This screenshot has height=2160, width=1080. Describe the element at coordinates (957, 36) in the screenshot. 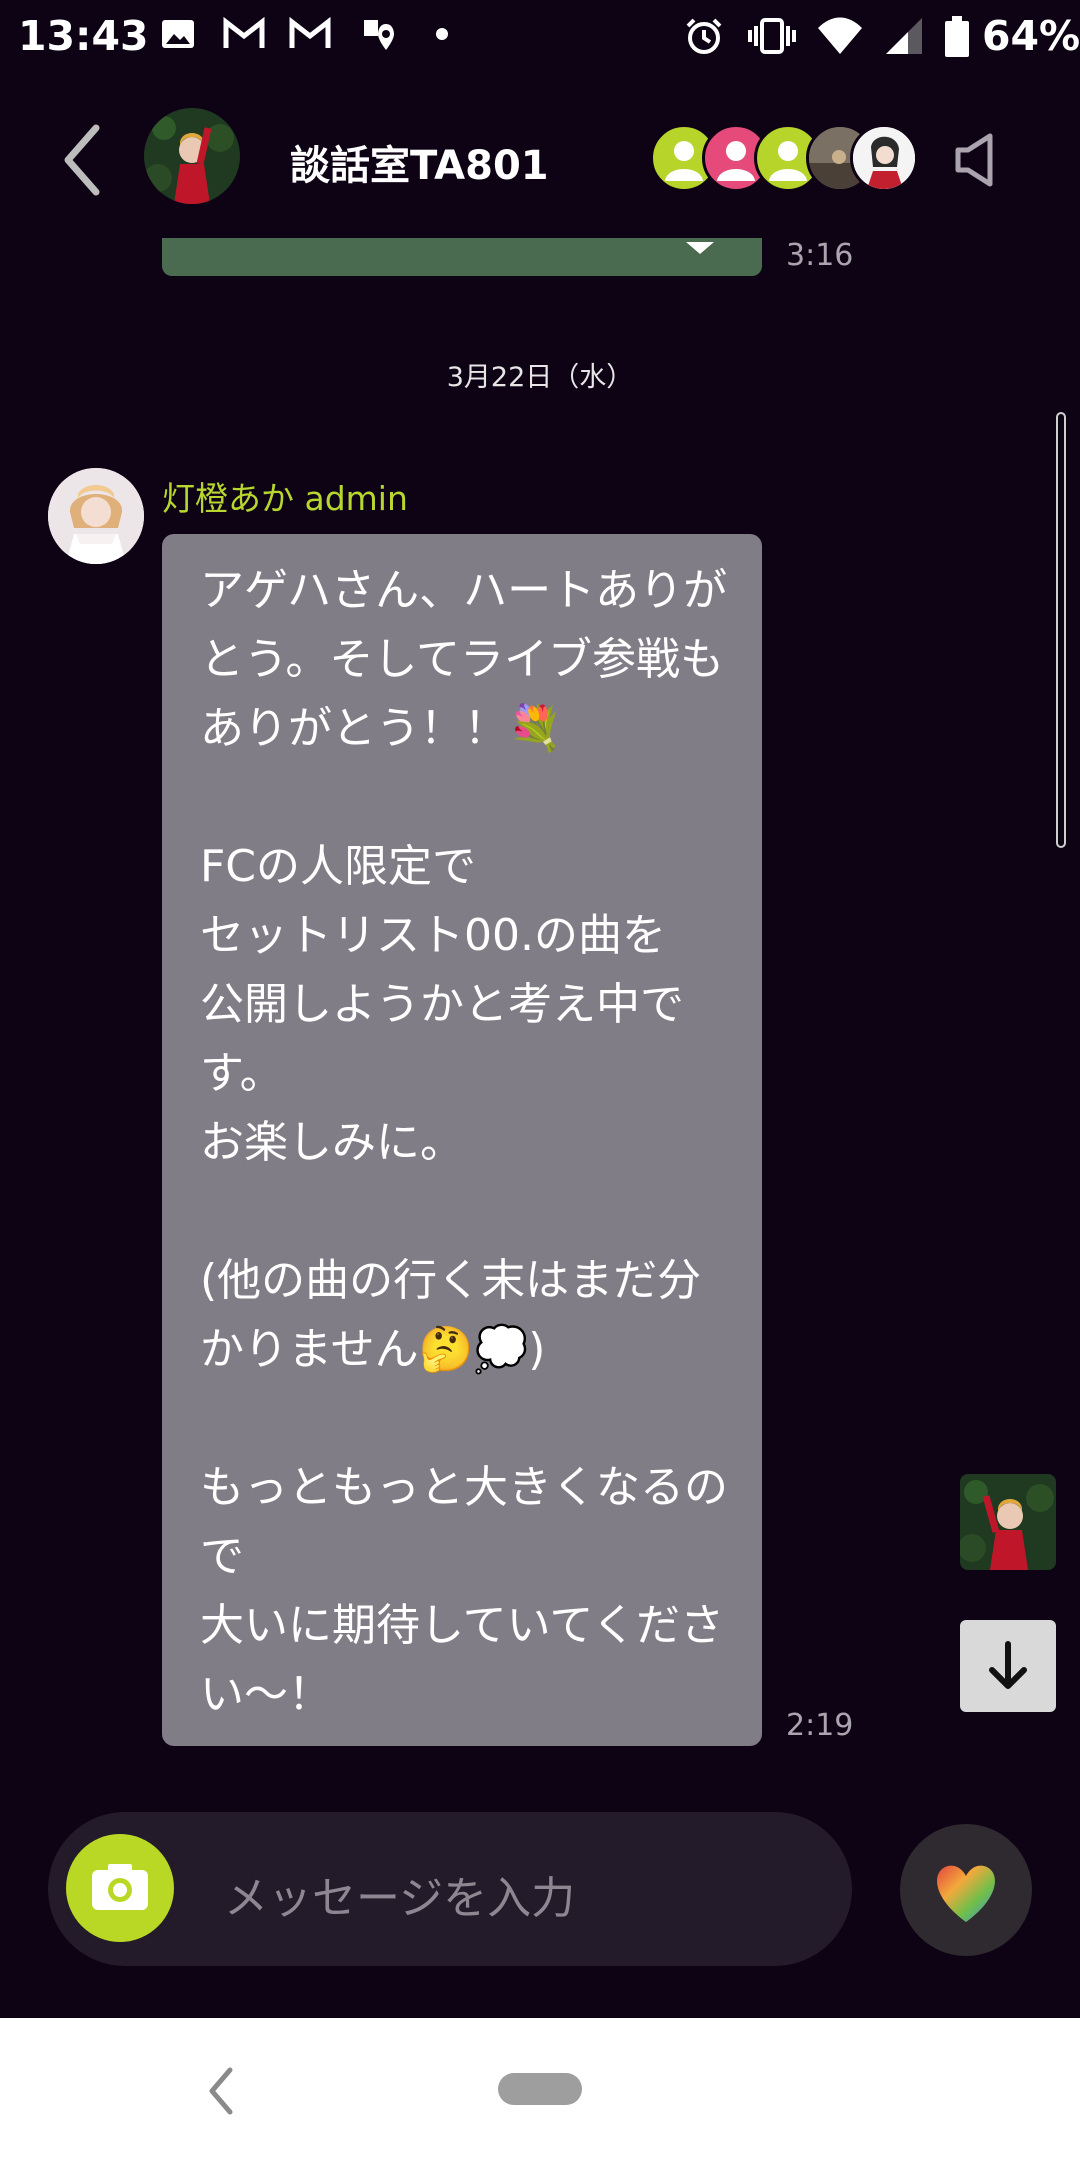

I see `battery-icon` at that location.